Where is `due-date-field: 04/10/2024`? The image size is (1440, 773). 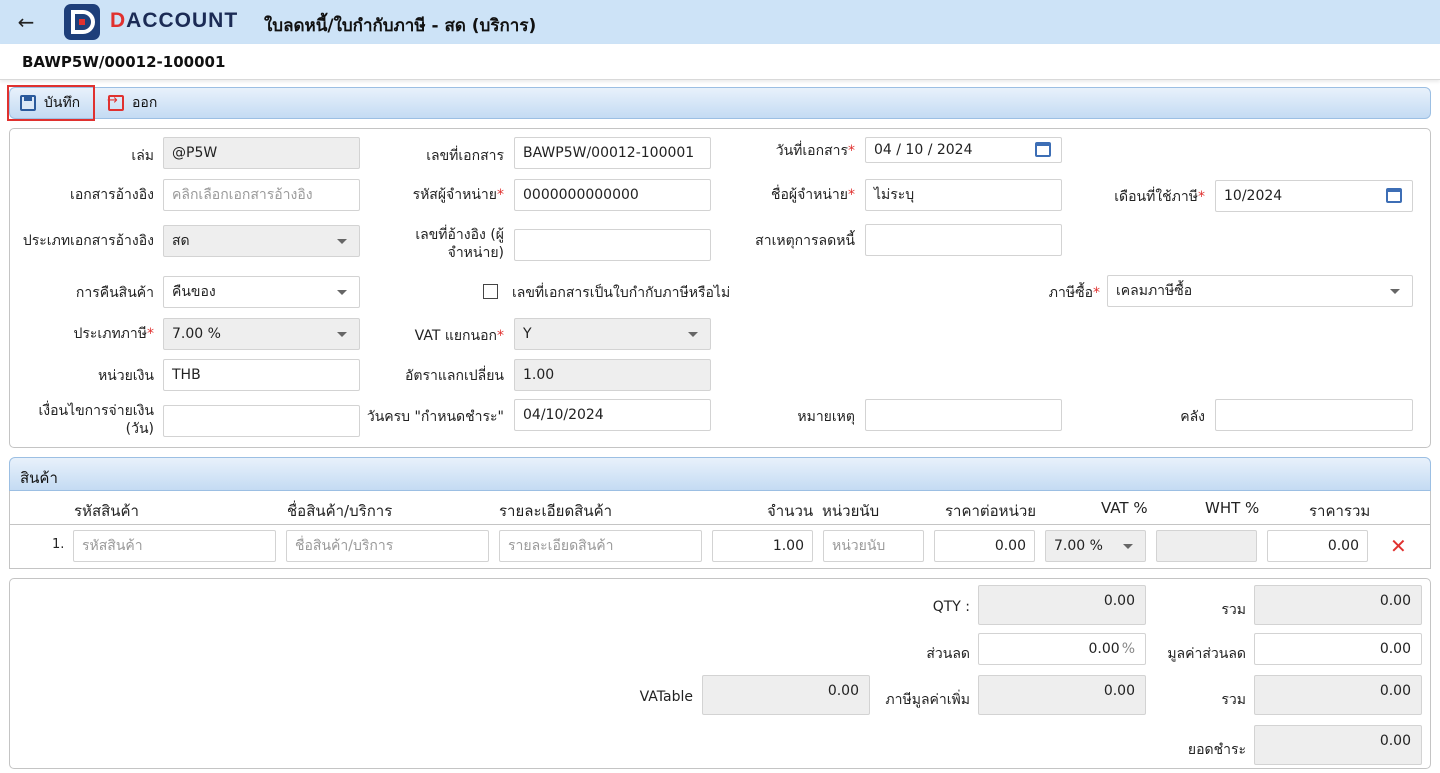
due-date-field: 04/10/2024 is located at coordinates (612, 415).